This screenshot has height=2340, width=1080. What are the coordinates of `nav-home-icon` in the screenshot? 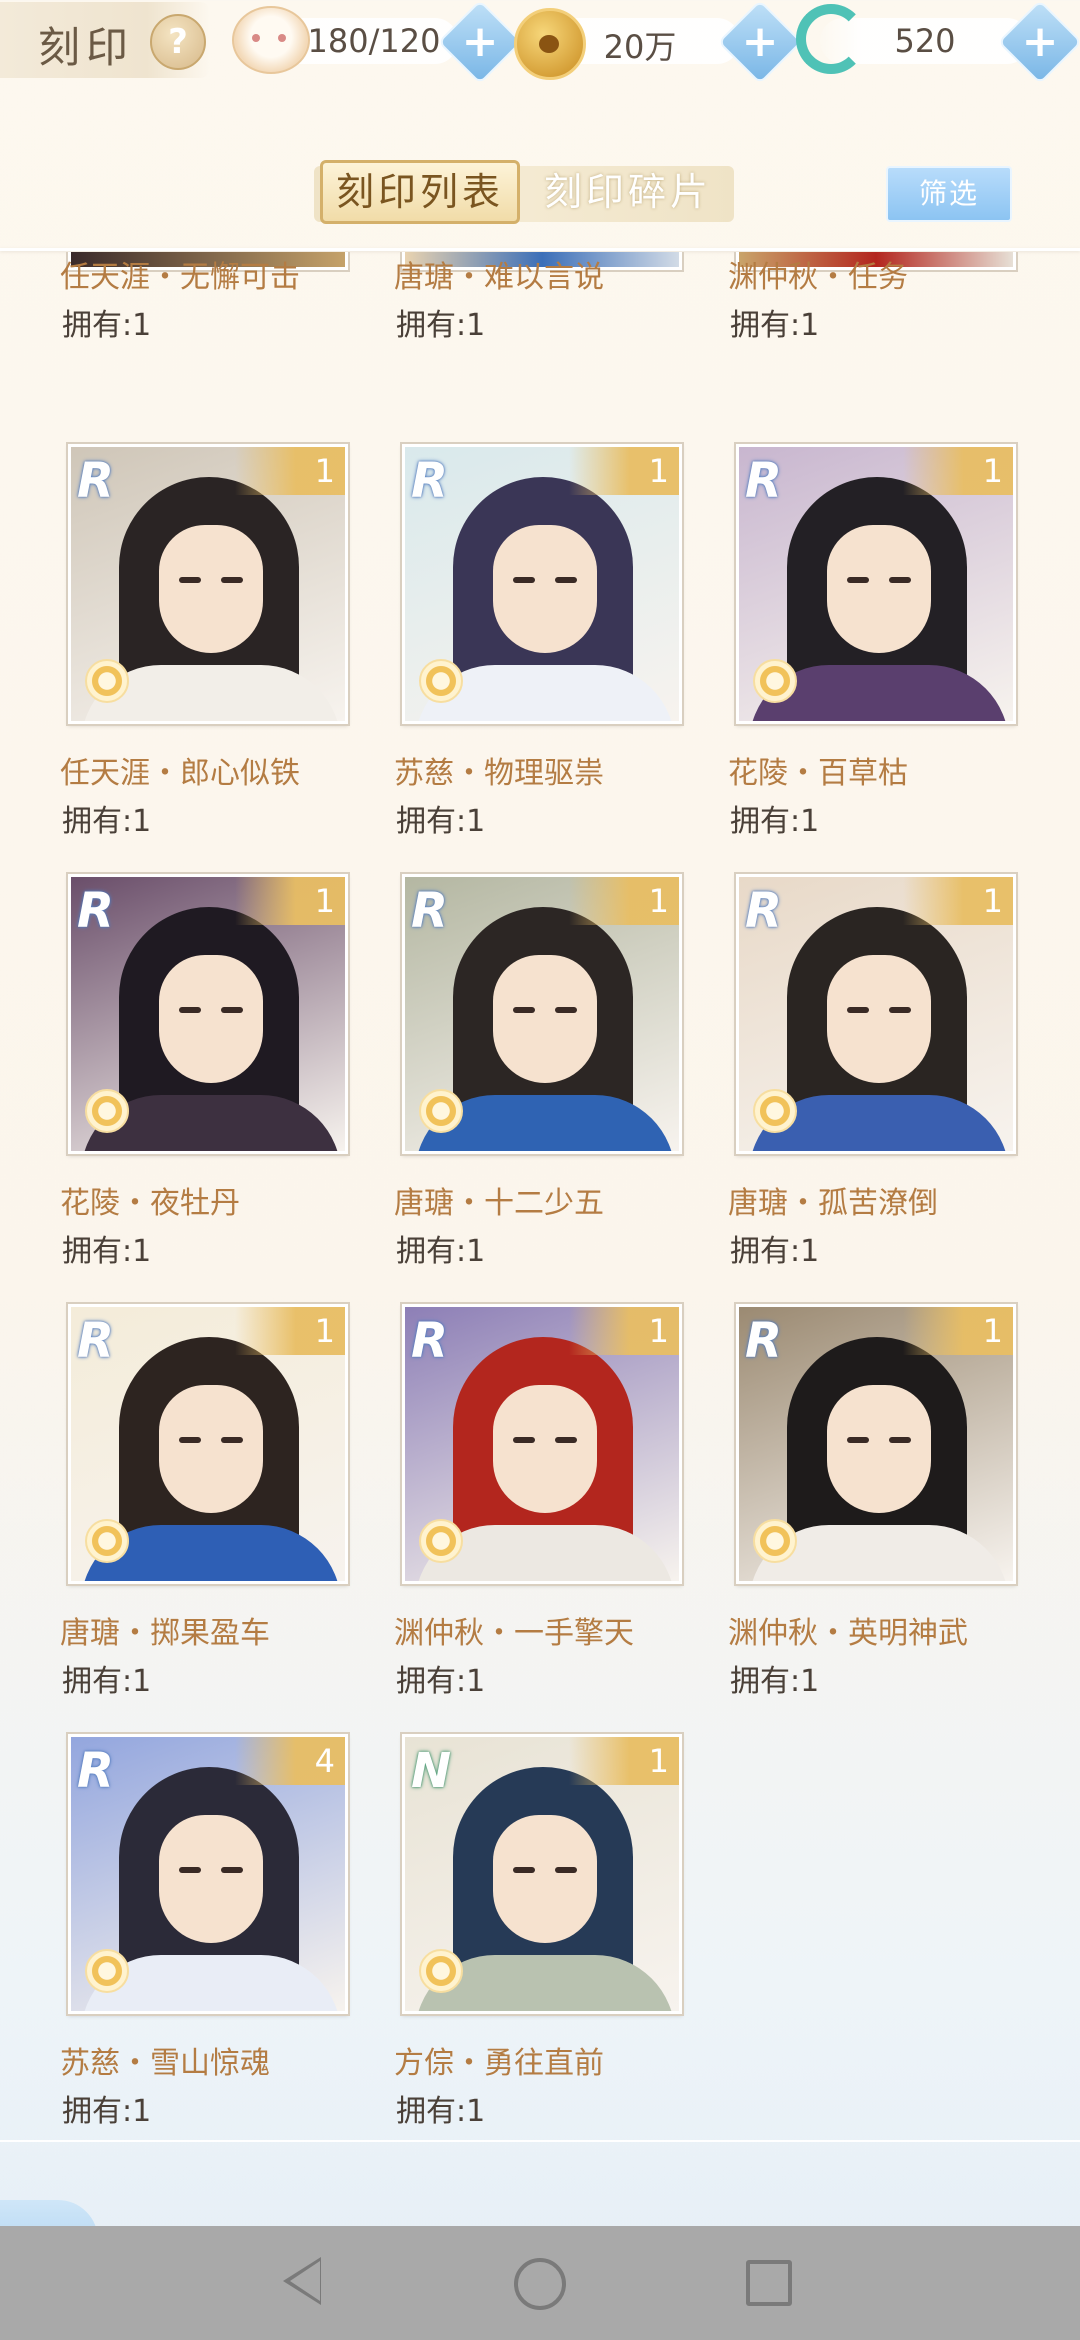 It's located at (540, 2284).